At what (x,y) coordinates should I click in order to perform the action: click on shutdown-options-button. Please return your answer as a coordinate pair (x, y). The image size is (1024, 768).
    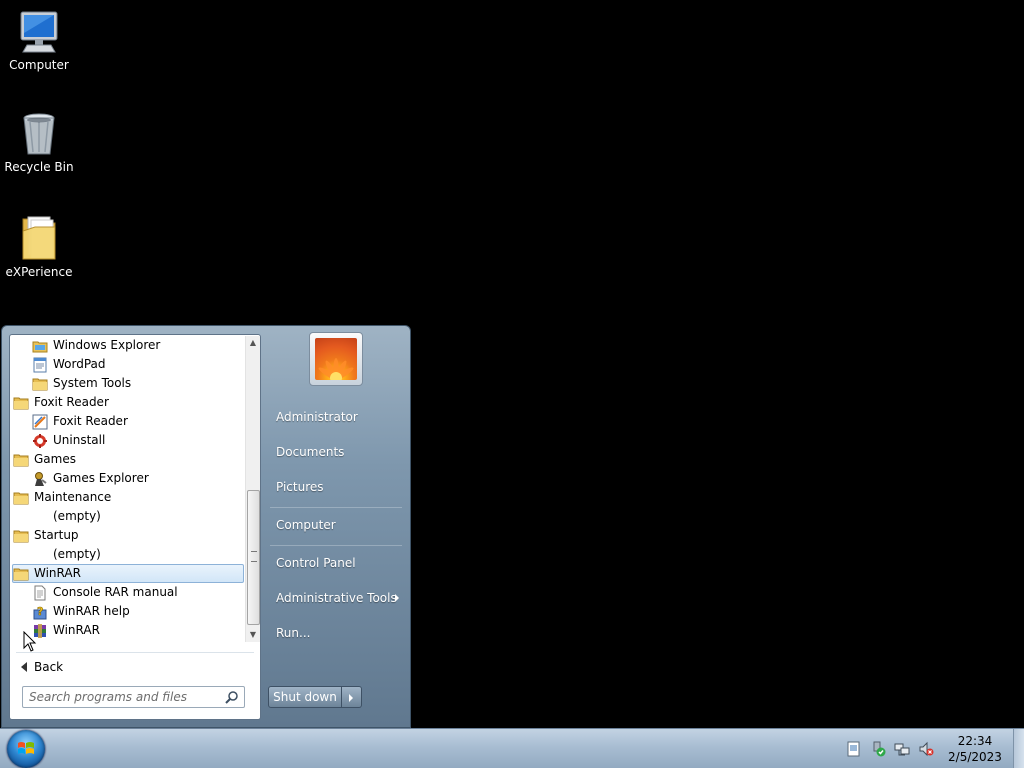
    Looking at the image, I should click on (352, 697).